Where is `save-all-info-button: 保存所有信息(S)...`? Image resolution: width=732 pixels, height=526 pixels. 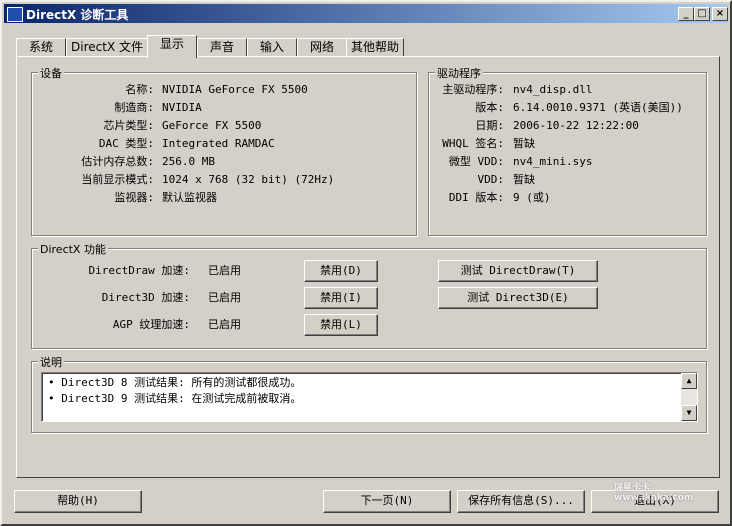
save-all-info-button: 保存所有信息(S)... is located at coordinates (521, 501).